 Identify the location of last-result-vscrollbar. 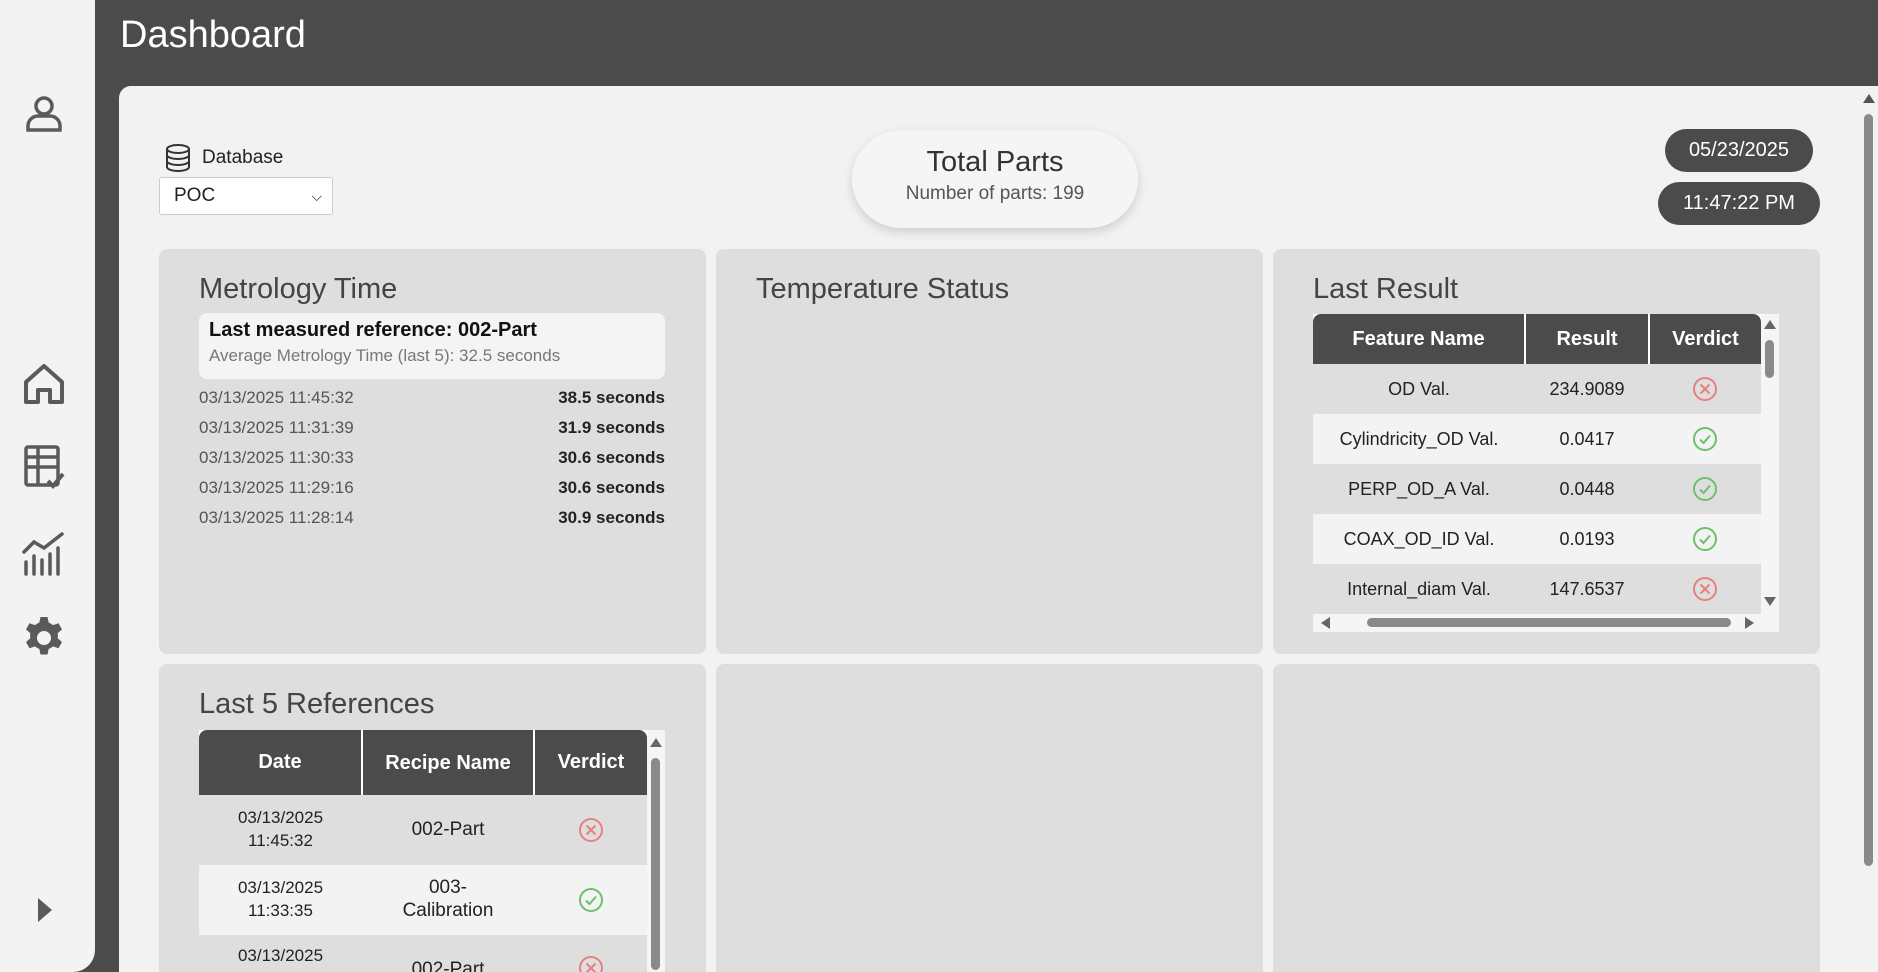
(1770, 464).